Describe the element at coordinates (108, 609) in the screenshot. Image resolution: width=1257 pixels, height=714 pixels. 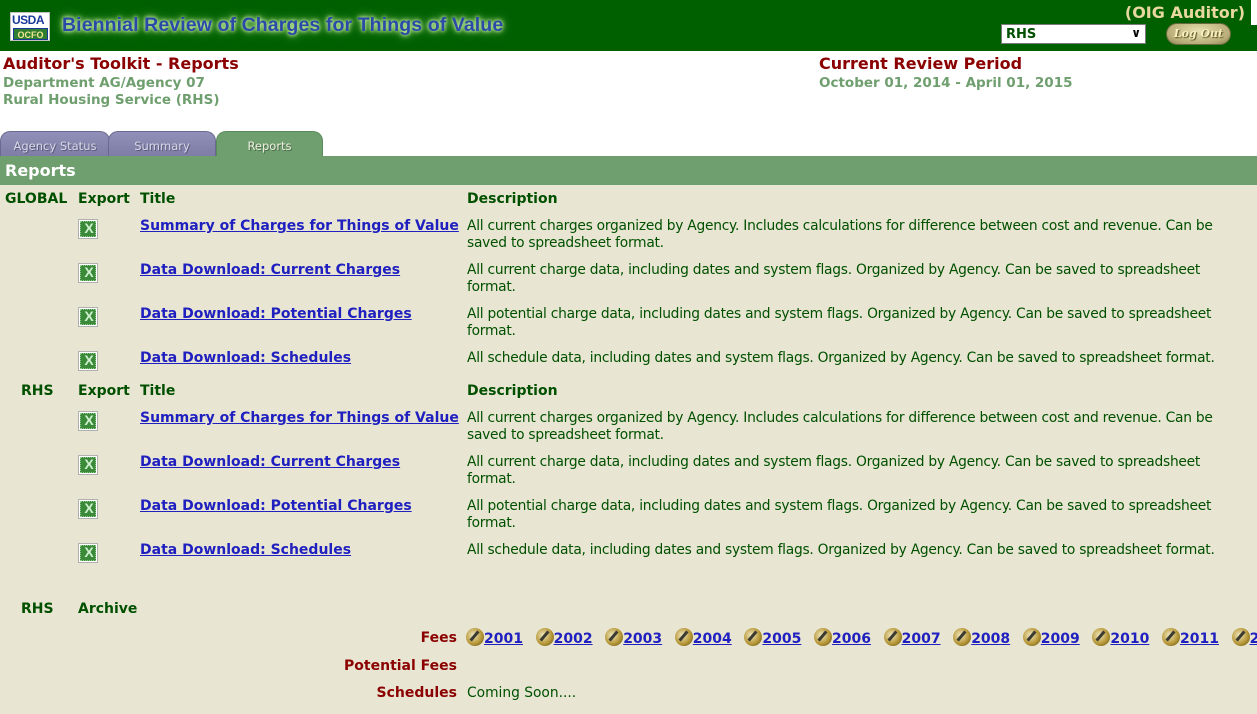
I see `archive-label: Archive` at that location.